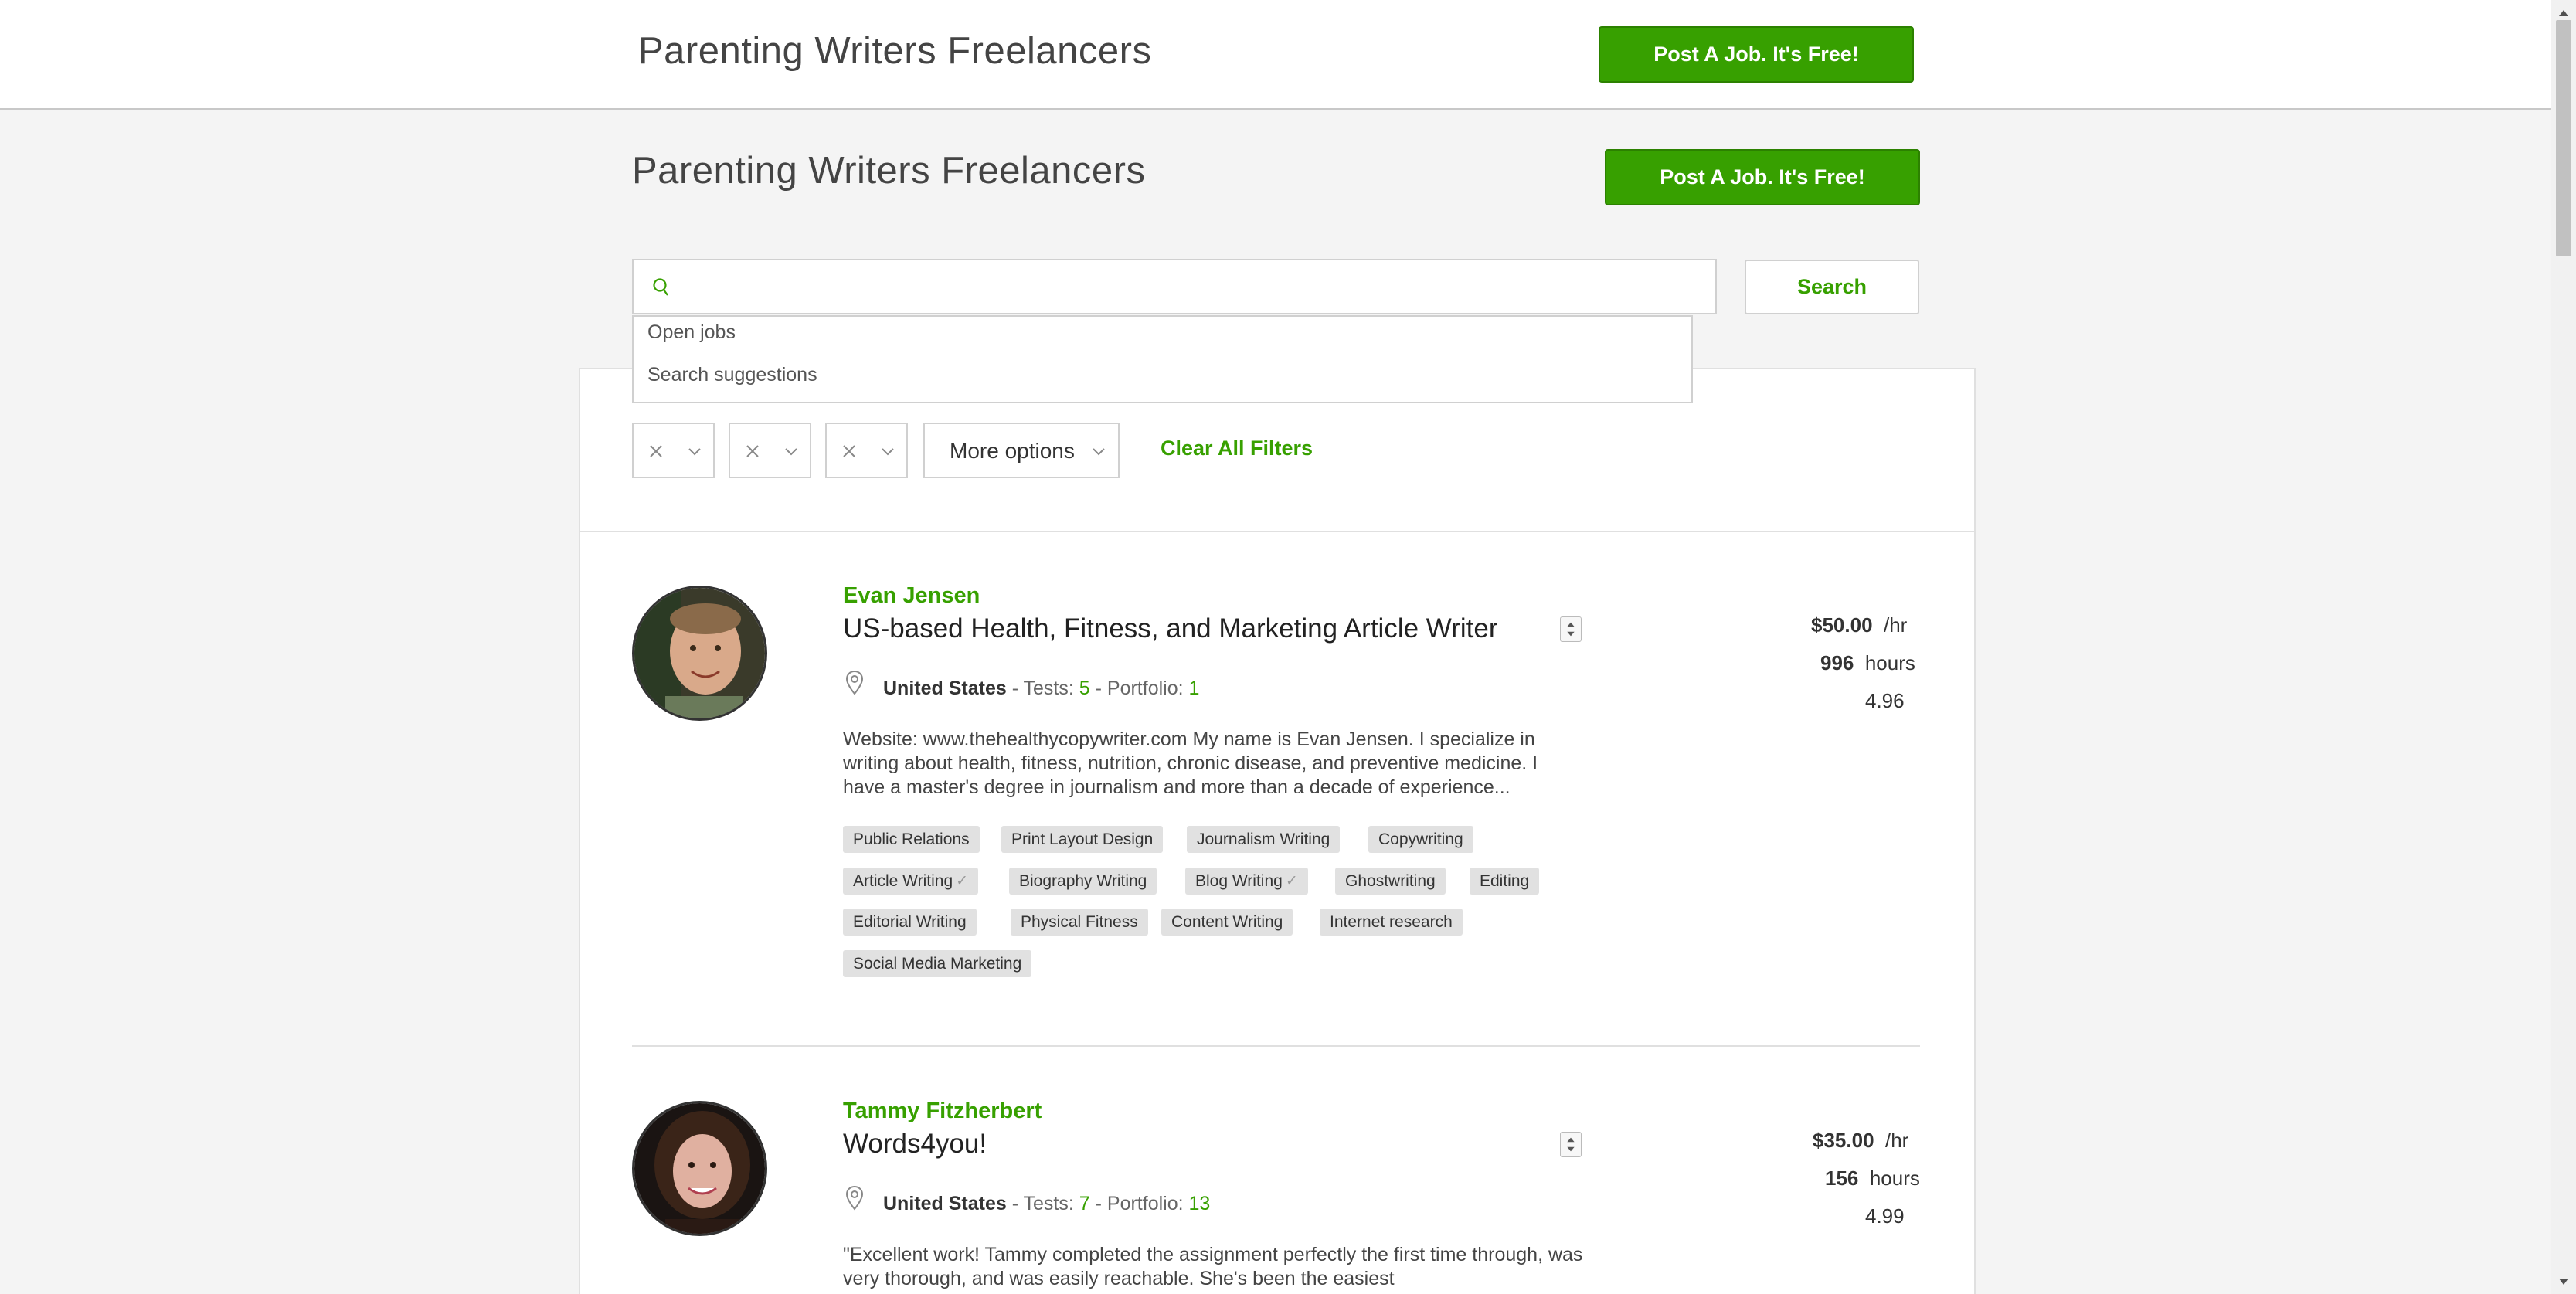 The image size is (2576, 1294). Describe the element at coordinates (732, 375) in the screenshot. I see `suggestion-search-suggestions: Search suggestions` at that location.